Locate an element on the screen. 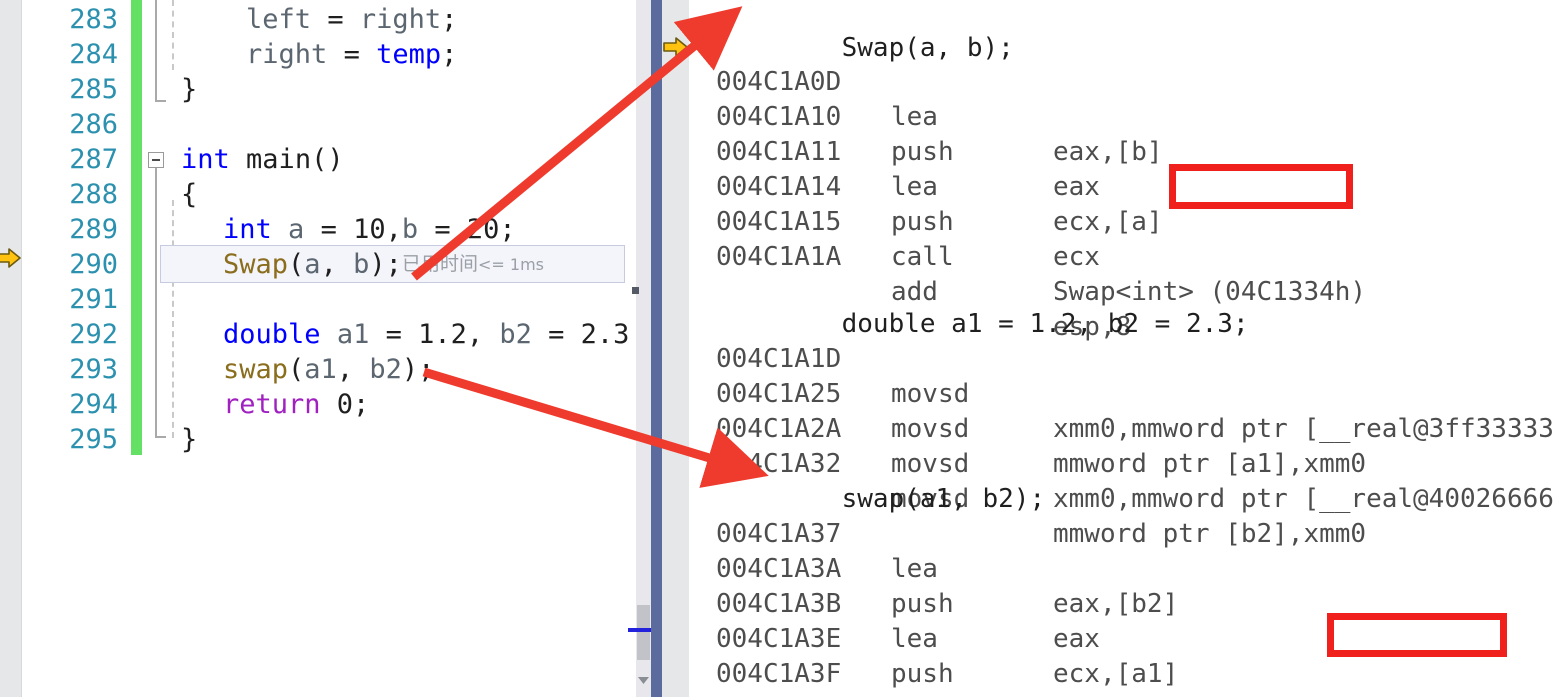  code-line: left = right; is located at coordinates (385, 19).